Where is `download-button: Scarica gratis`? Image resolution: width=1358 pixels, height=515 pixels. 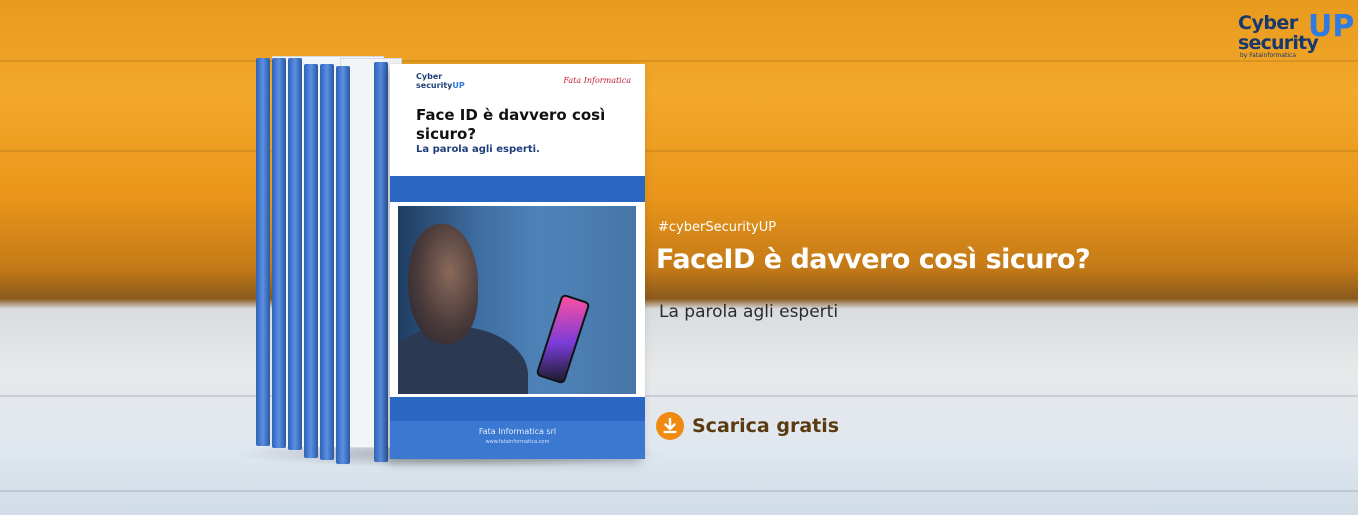
download-button: Scarica gratis is located at coordinates (747, 426).